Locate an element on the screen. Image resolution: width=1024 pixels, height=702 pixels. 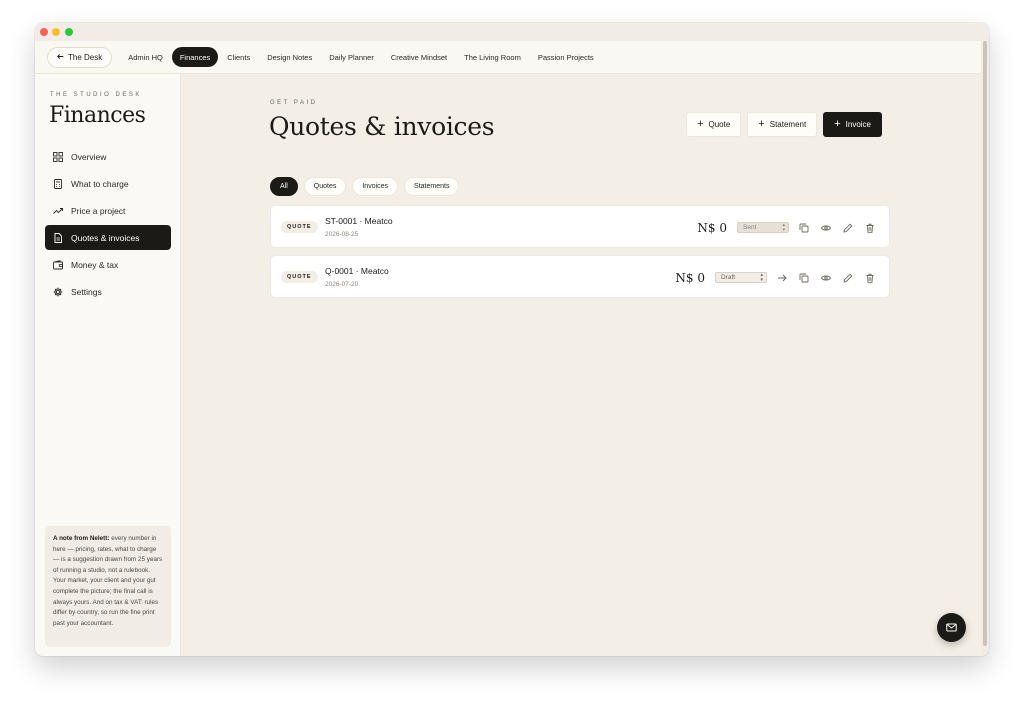
sidebar-item-what-to-charge: What to charge is located at coordinates (108, 183).